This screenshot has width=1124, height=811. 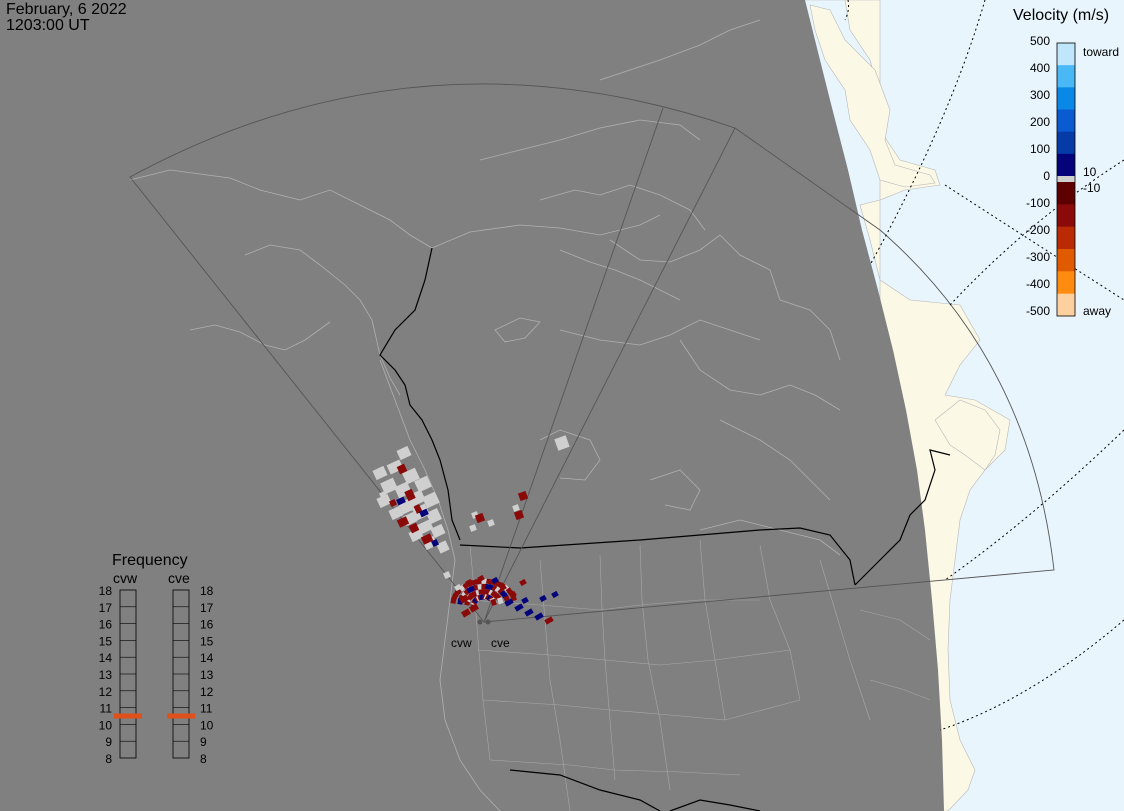 What do you see at coordinates (1040, 41) in the screenshot?
I see `velocity-tick-label: 500` at bounding box center [1040, 41].